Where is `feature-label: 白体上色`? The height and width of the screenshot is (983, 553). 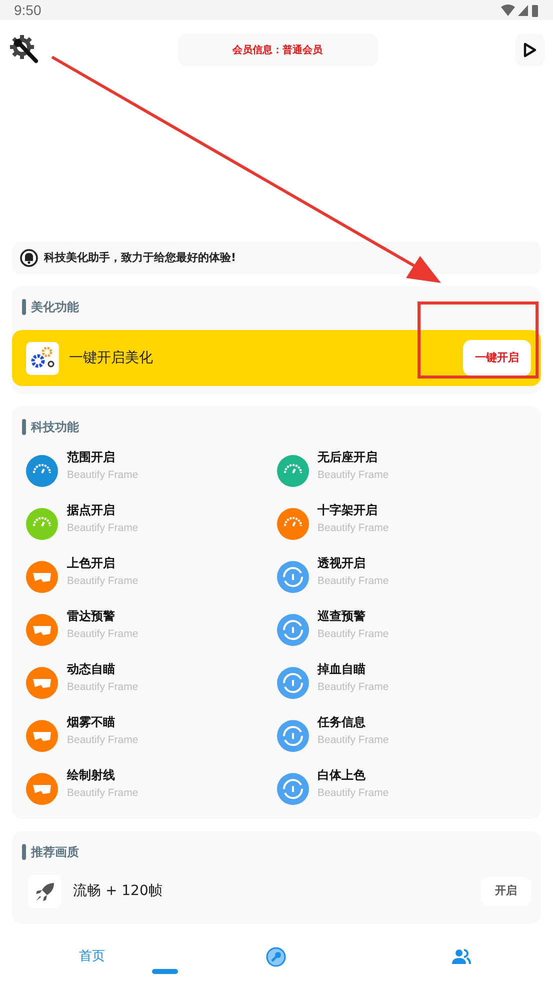 feature-label: 白体上色 is located at coordinates (353, 775).